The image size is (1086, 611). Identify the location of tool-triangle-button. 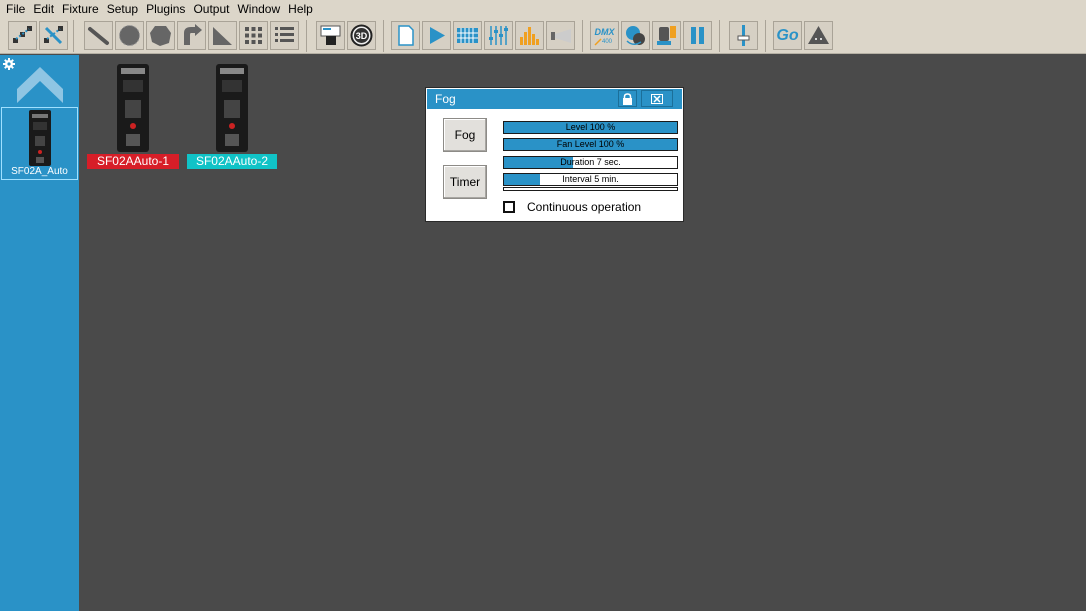
(222, 35).